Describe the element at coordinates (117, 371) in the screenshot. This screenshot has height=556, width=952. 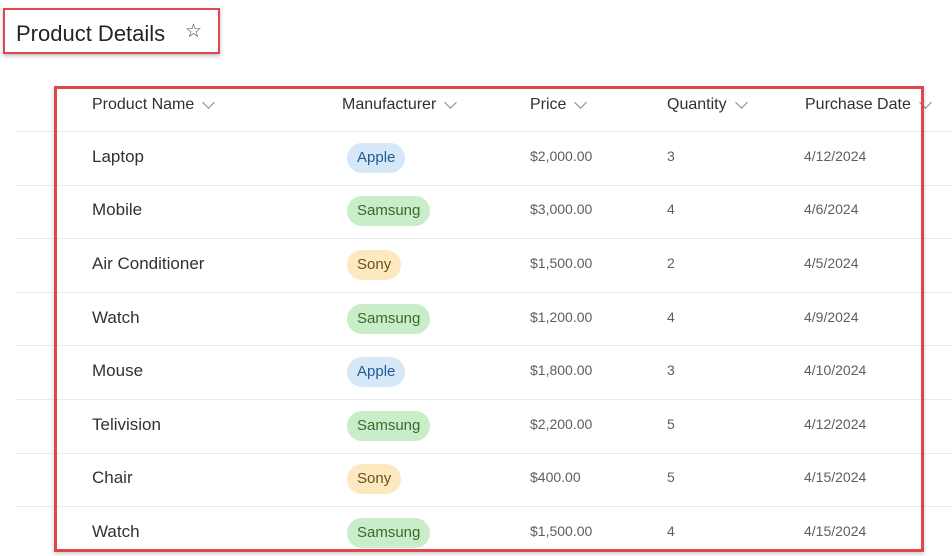
I see `product-name-cell: Mouse` at that location.